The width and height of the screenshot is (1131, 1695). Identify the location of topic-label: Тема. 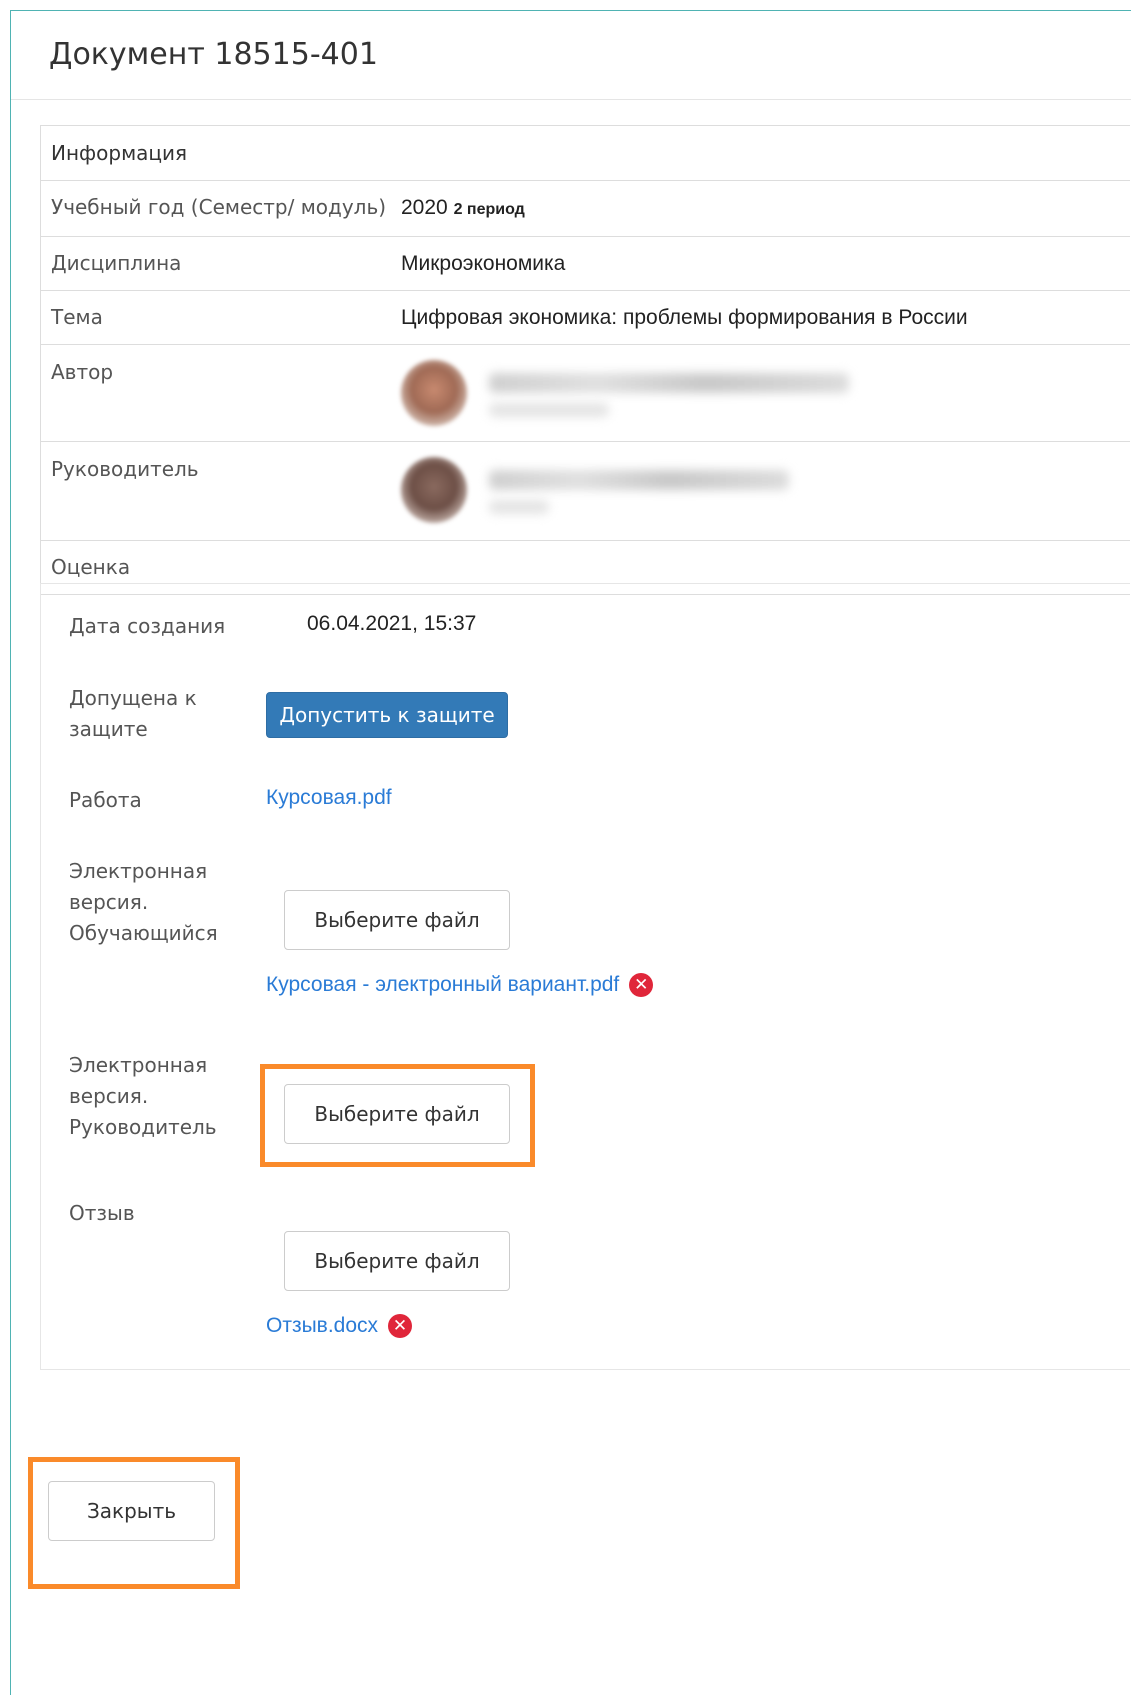
(220, 317).